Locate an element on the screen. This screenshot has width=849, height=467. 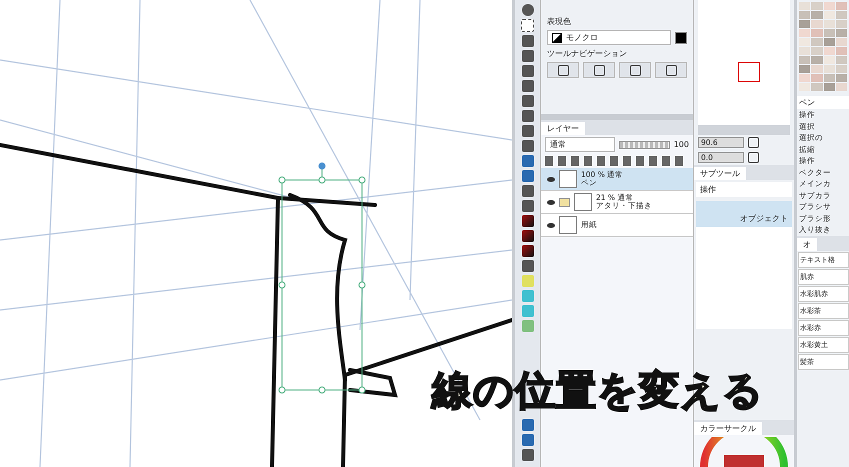
opacity-value: 100 is located at coordinates (681, 144).